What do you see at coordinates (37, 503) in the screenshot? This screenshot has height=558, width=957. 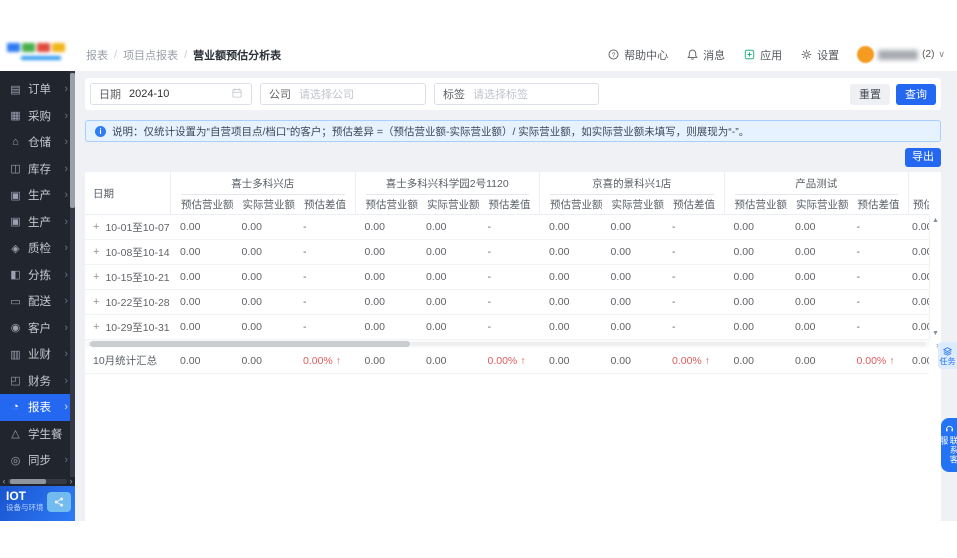 I see `sidebar-iot-module: IOT 设备与环境` at bounding box center [37, 503].